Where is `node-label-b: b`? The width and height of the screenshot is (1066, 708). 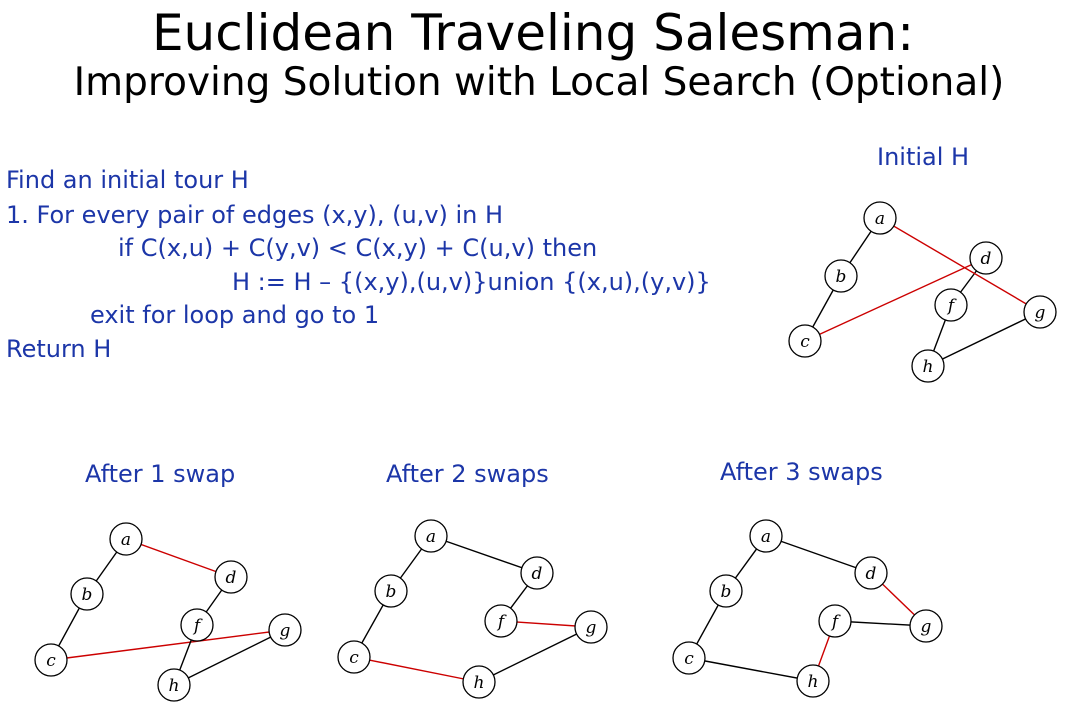
node-label-b: b is located at coordinates (726, 592).